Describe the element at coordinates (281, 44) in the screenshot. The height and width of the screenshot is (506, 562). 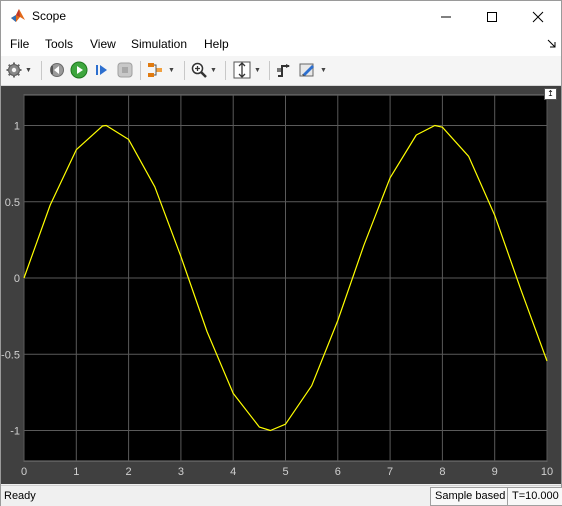
I see `menu-bar: File Tools View Simulation Help` at that location.